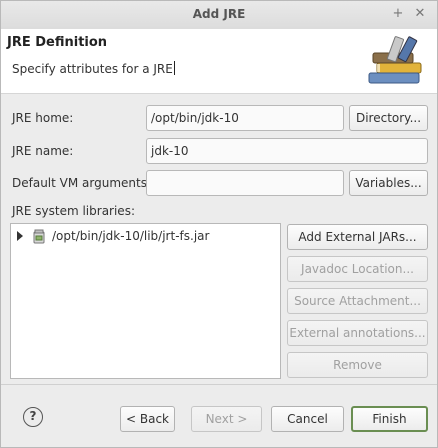  What do you see at coordinates (93, 68) in the screenshot?
I see `header-message: Specify attributes for a JRE` at bounding box center [93, 68].